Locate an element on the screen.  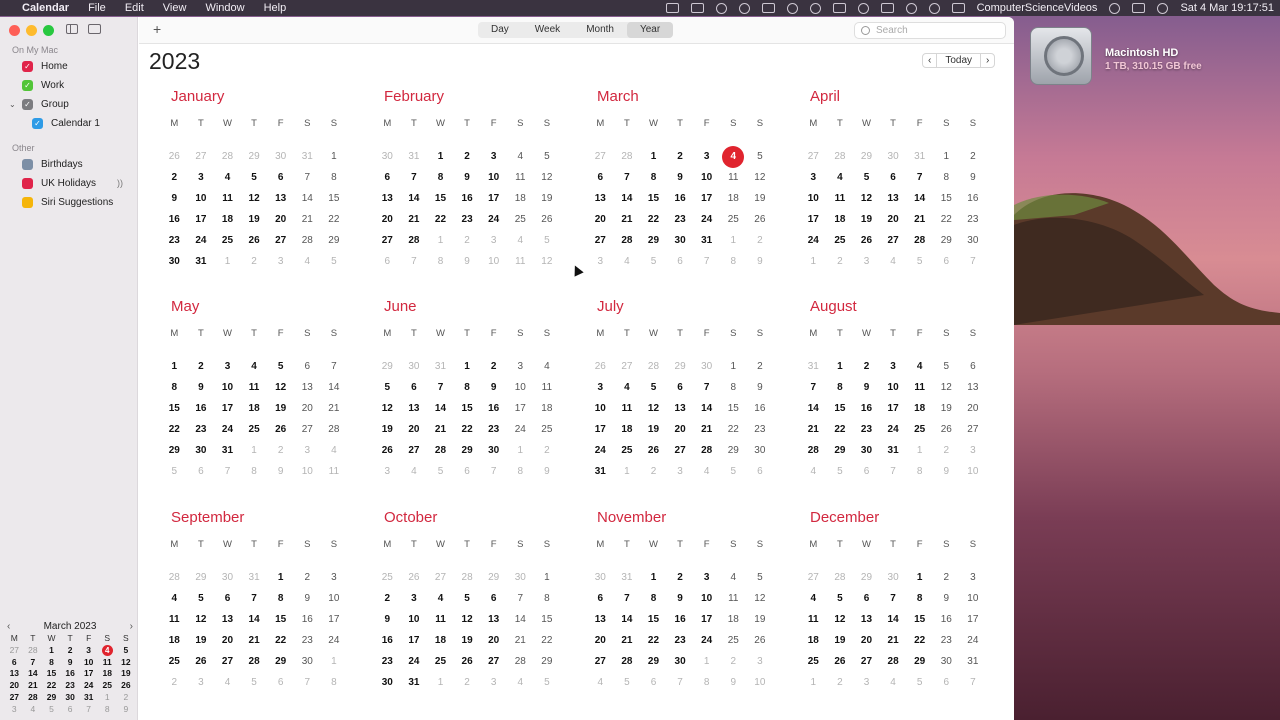
menu-help: Help is located at coordinates (275, 8).